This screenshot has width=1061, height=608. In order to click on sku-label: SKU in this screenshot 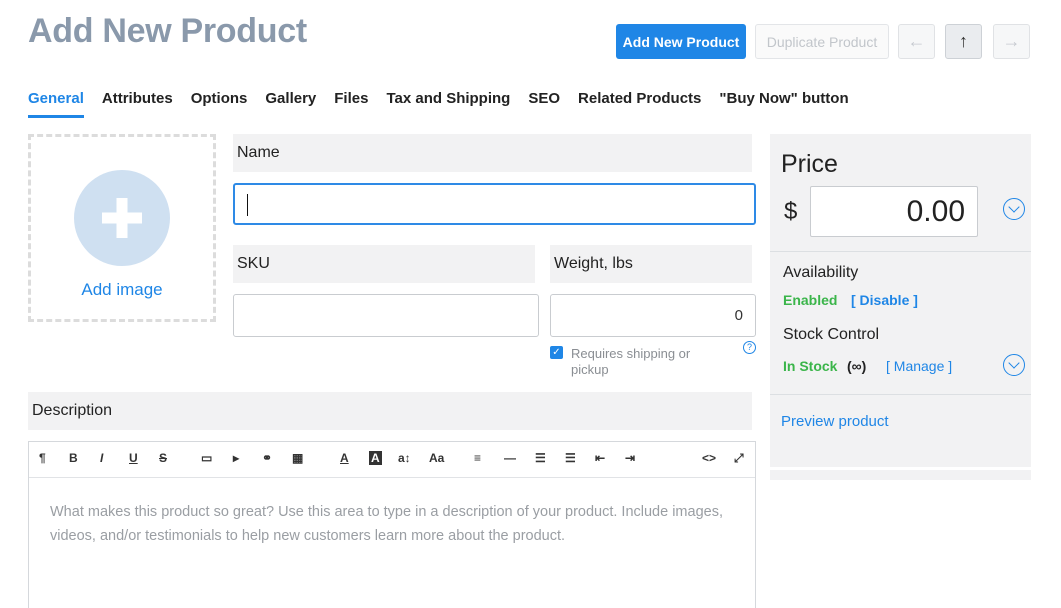, I will do `click(384, 264)`.